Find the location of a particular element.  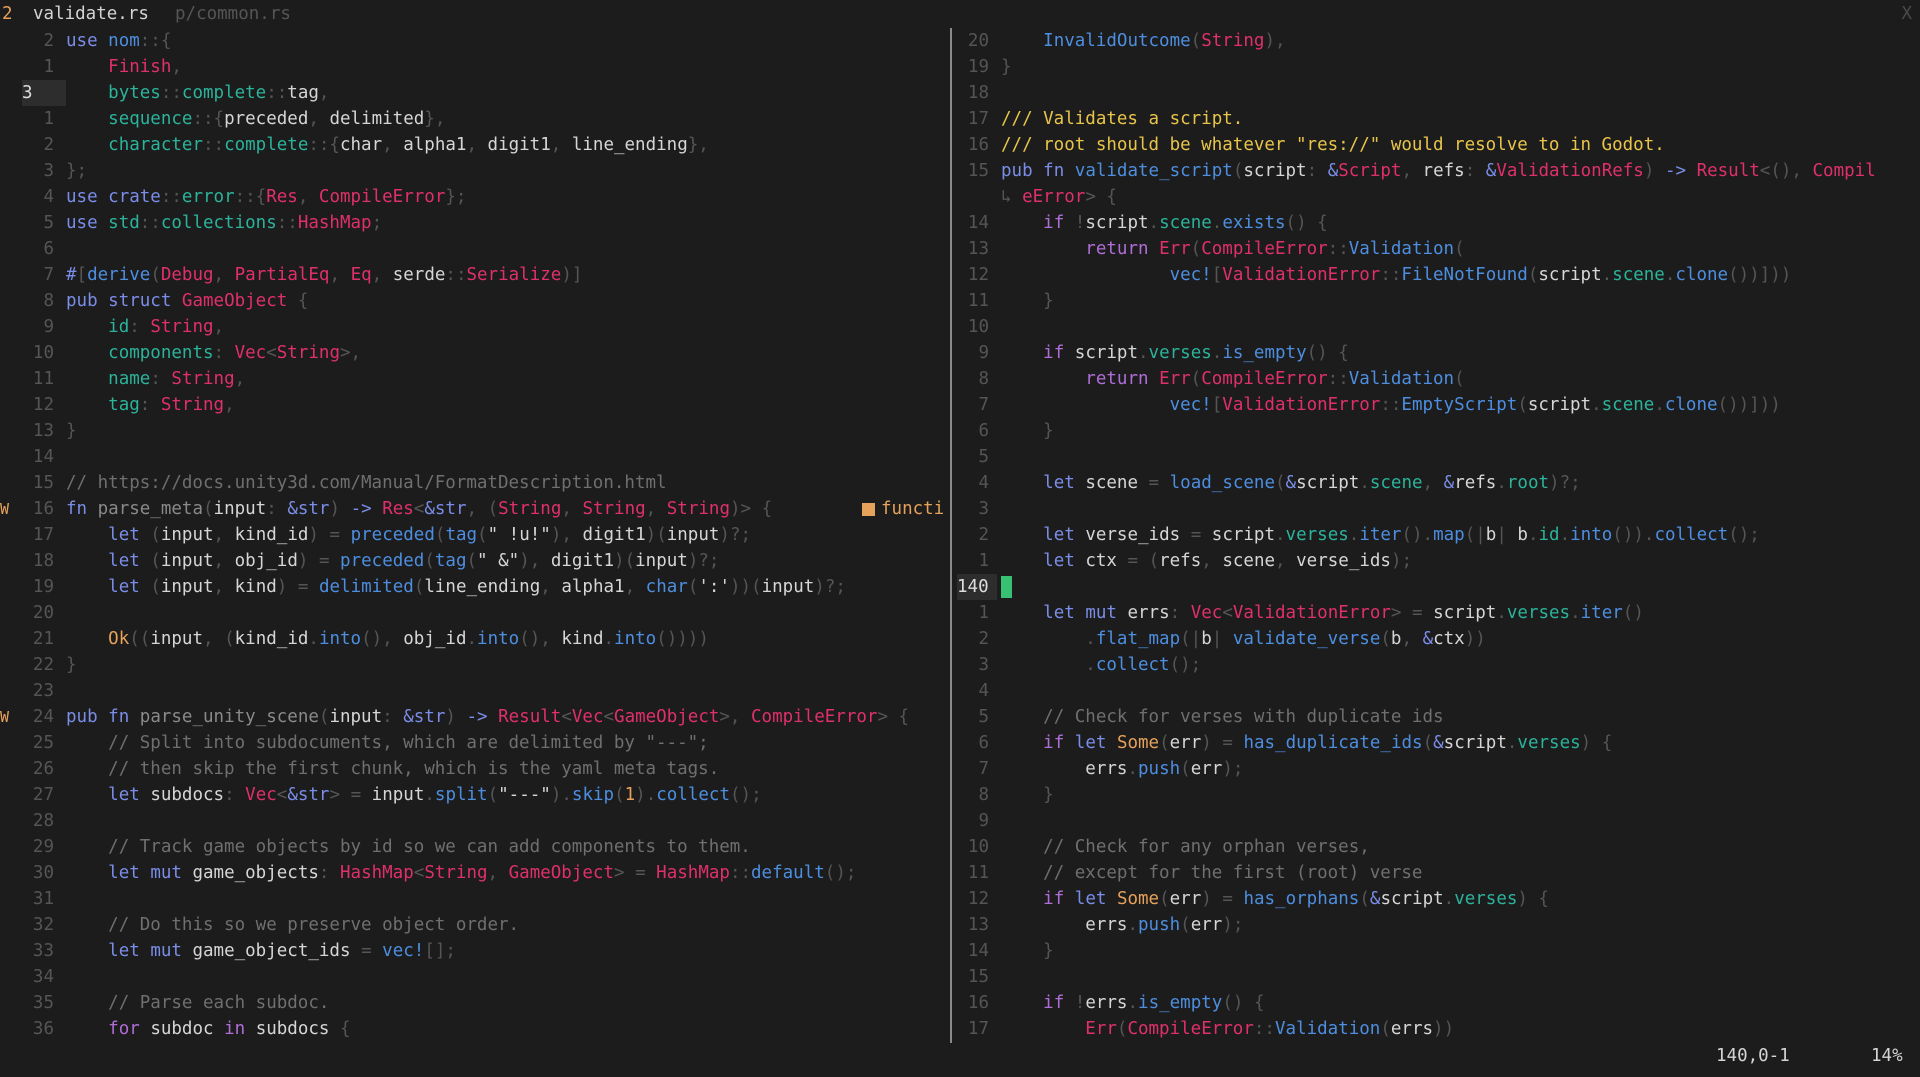

line-number: 15 is located at coordinates (978, 171).